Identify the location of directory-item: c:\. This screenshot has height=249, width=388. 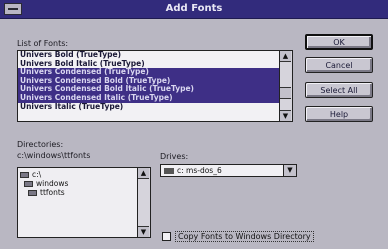
(85, 174).